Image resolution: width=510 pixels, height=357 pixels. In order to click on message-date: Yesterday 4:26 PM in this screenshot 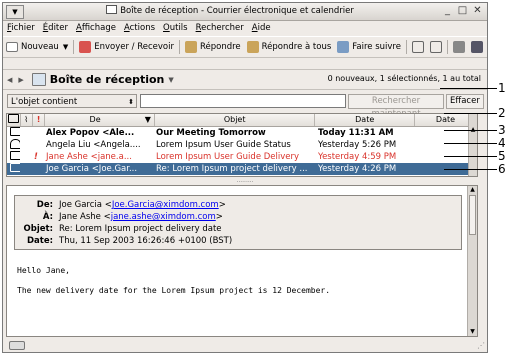, I will do `click(357, 169)`.